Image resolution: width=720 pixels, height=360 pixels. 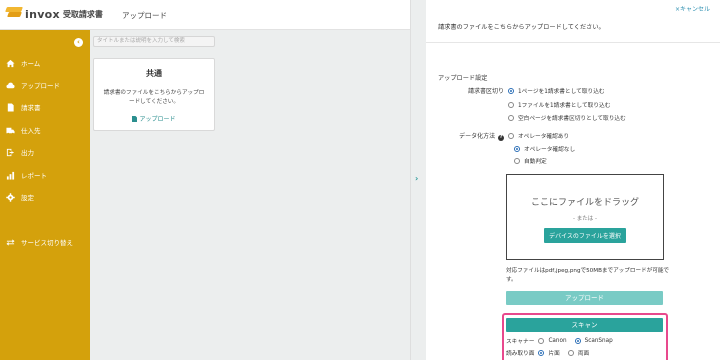 I want to click on option-label: 1ファイルを1請求書として取り込む, so click(x=564, y=106).